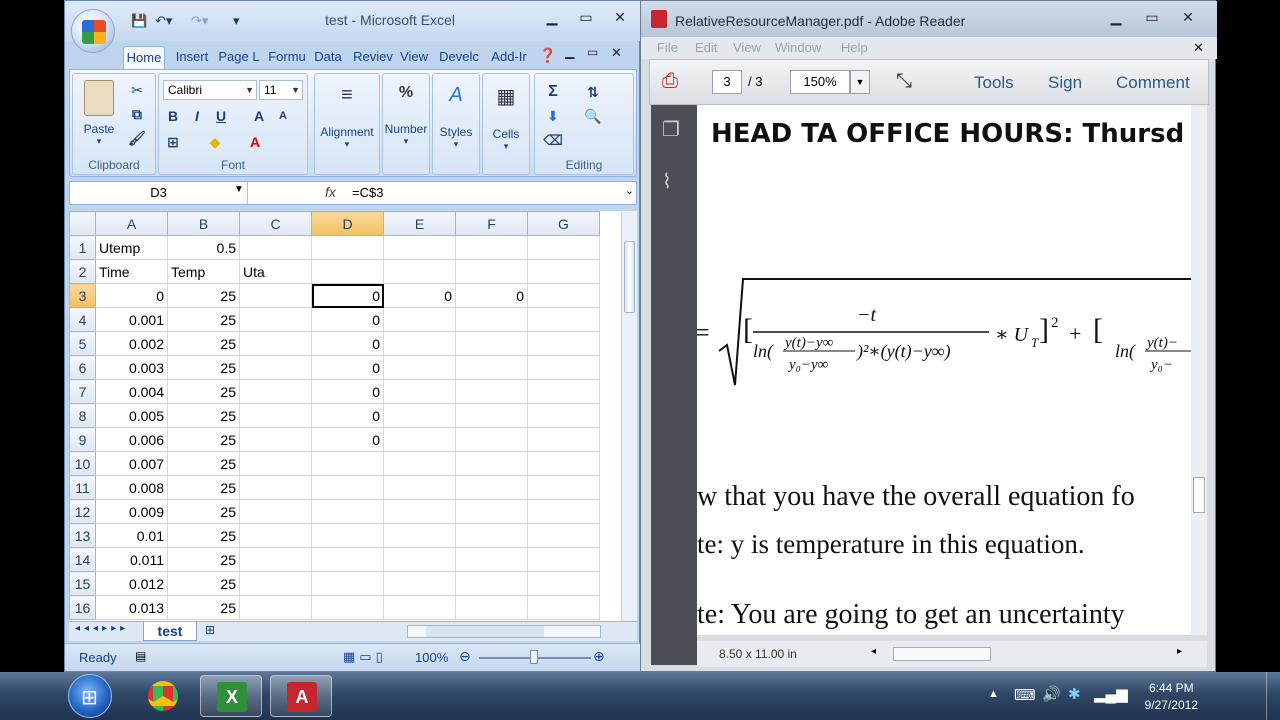 The height and width of the screenshot is (720, 1280). I want to click on vertical-scrollbar, so click(1199, 370).